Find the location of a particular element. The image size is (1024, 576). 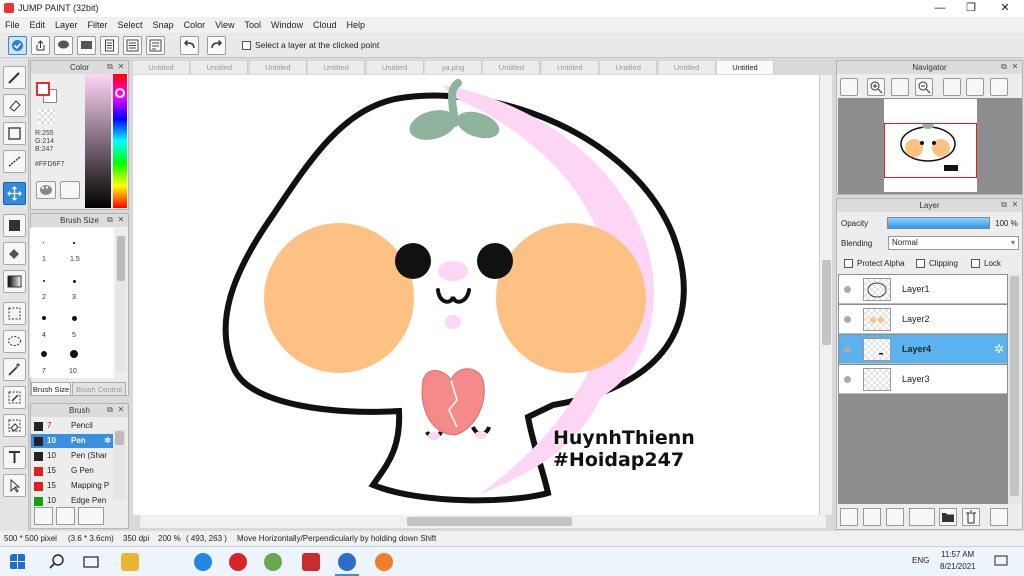

menu-filter: Filter is located at coordinates (98, 25).